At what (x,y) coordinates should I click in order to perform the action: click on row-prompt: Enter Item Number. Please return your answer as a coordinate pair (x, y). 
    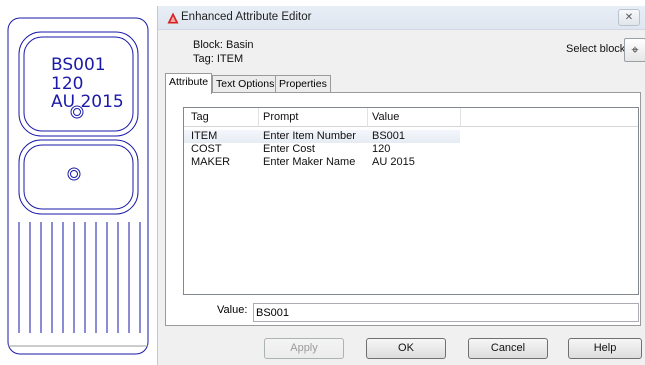
    Looking at the image, I should click on (309, 136).